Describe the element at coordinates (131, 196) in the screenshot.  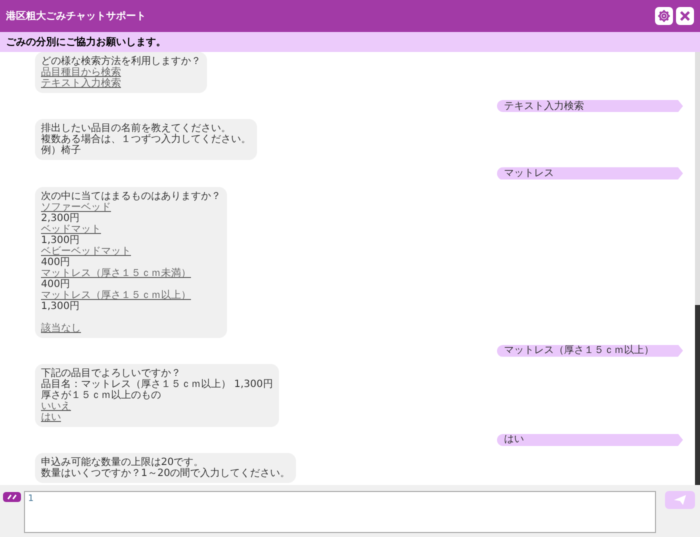
I see `message-text: 次の中に当てはまるものはありますか？` at that location.